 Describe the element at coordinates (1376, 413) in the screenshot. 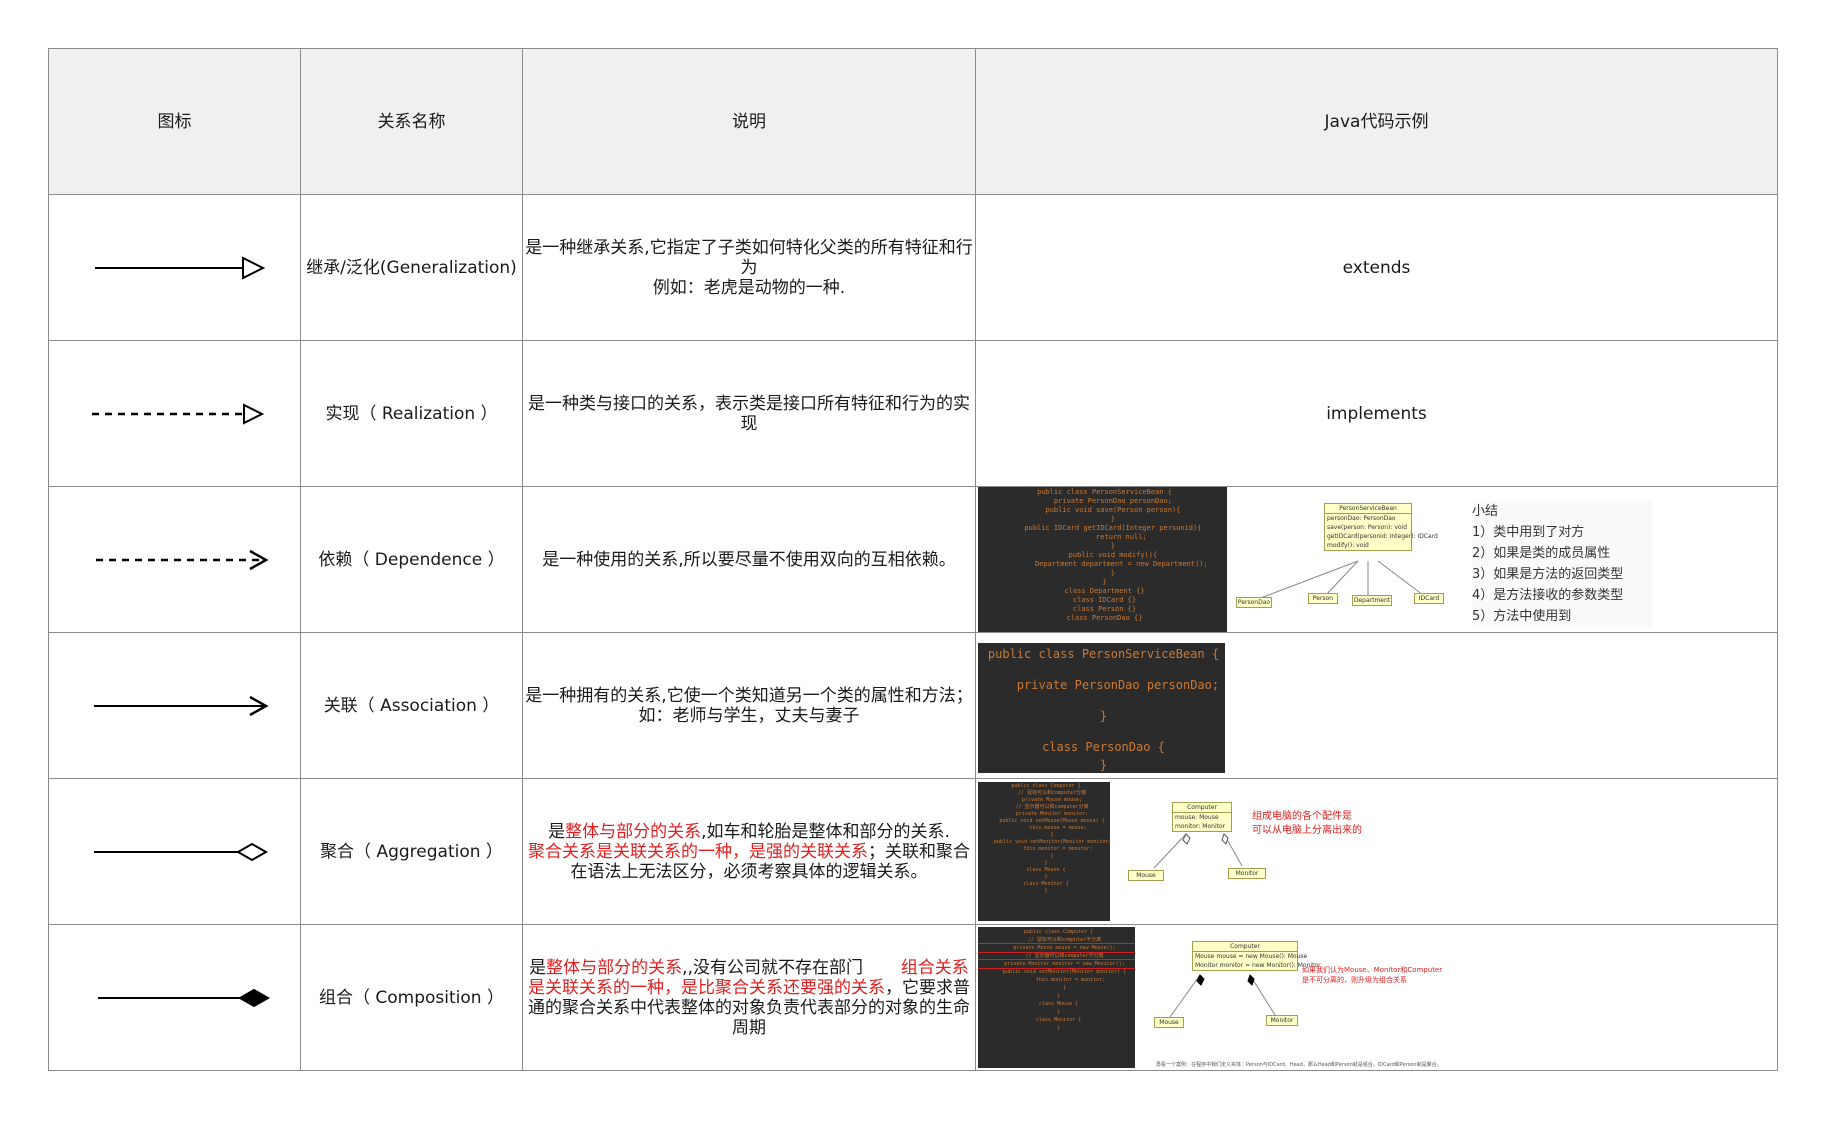

I see `example-cell: implements` at that location.